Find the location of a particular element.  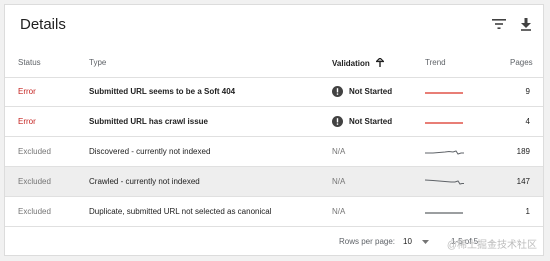

pages-count: 189 is located at coordinates (523, 151).